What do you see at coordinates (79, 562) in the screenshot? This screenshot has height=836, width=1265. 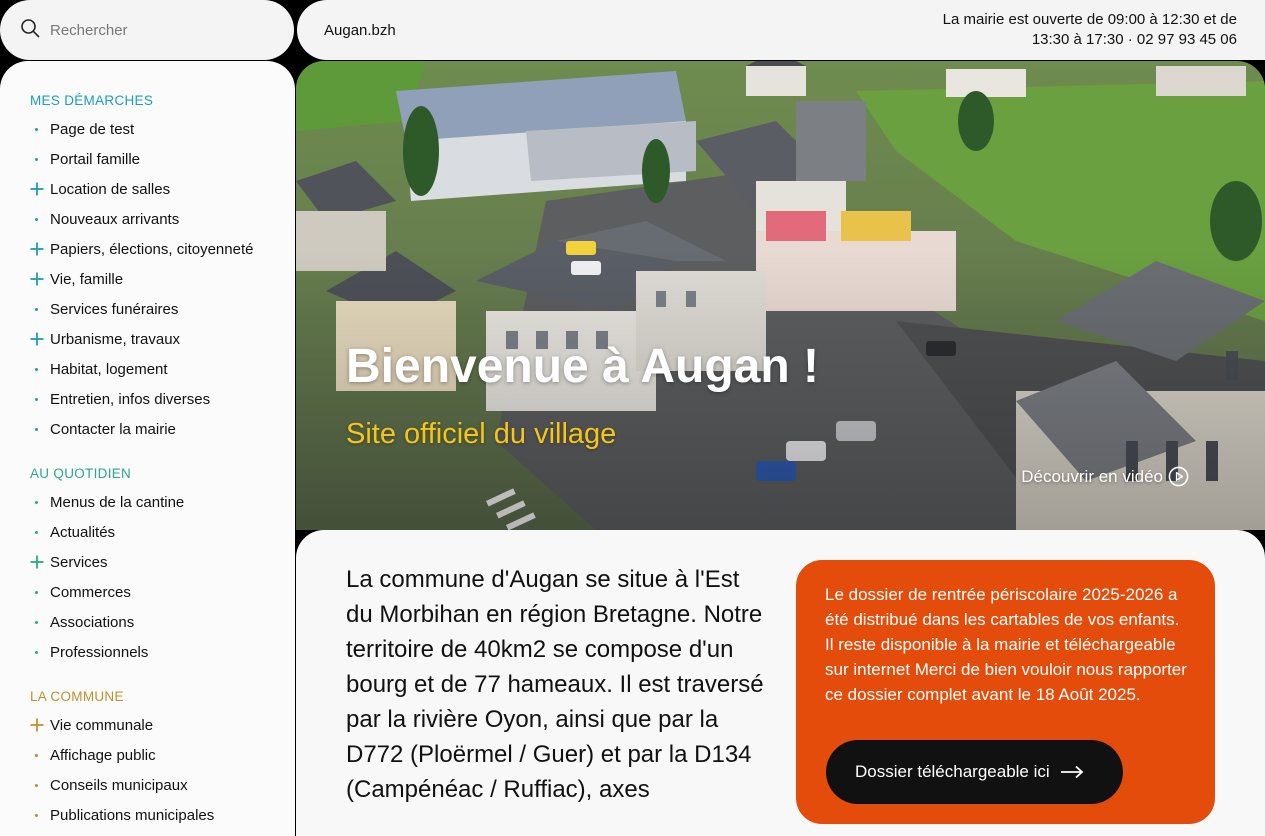 I see `sidebar-item-label: Services` at bounding box center [79, 562].